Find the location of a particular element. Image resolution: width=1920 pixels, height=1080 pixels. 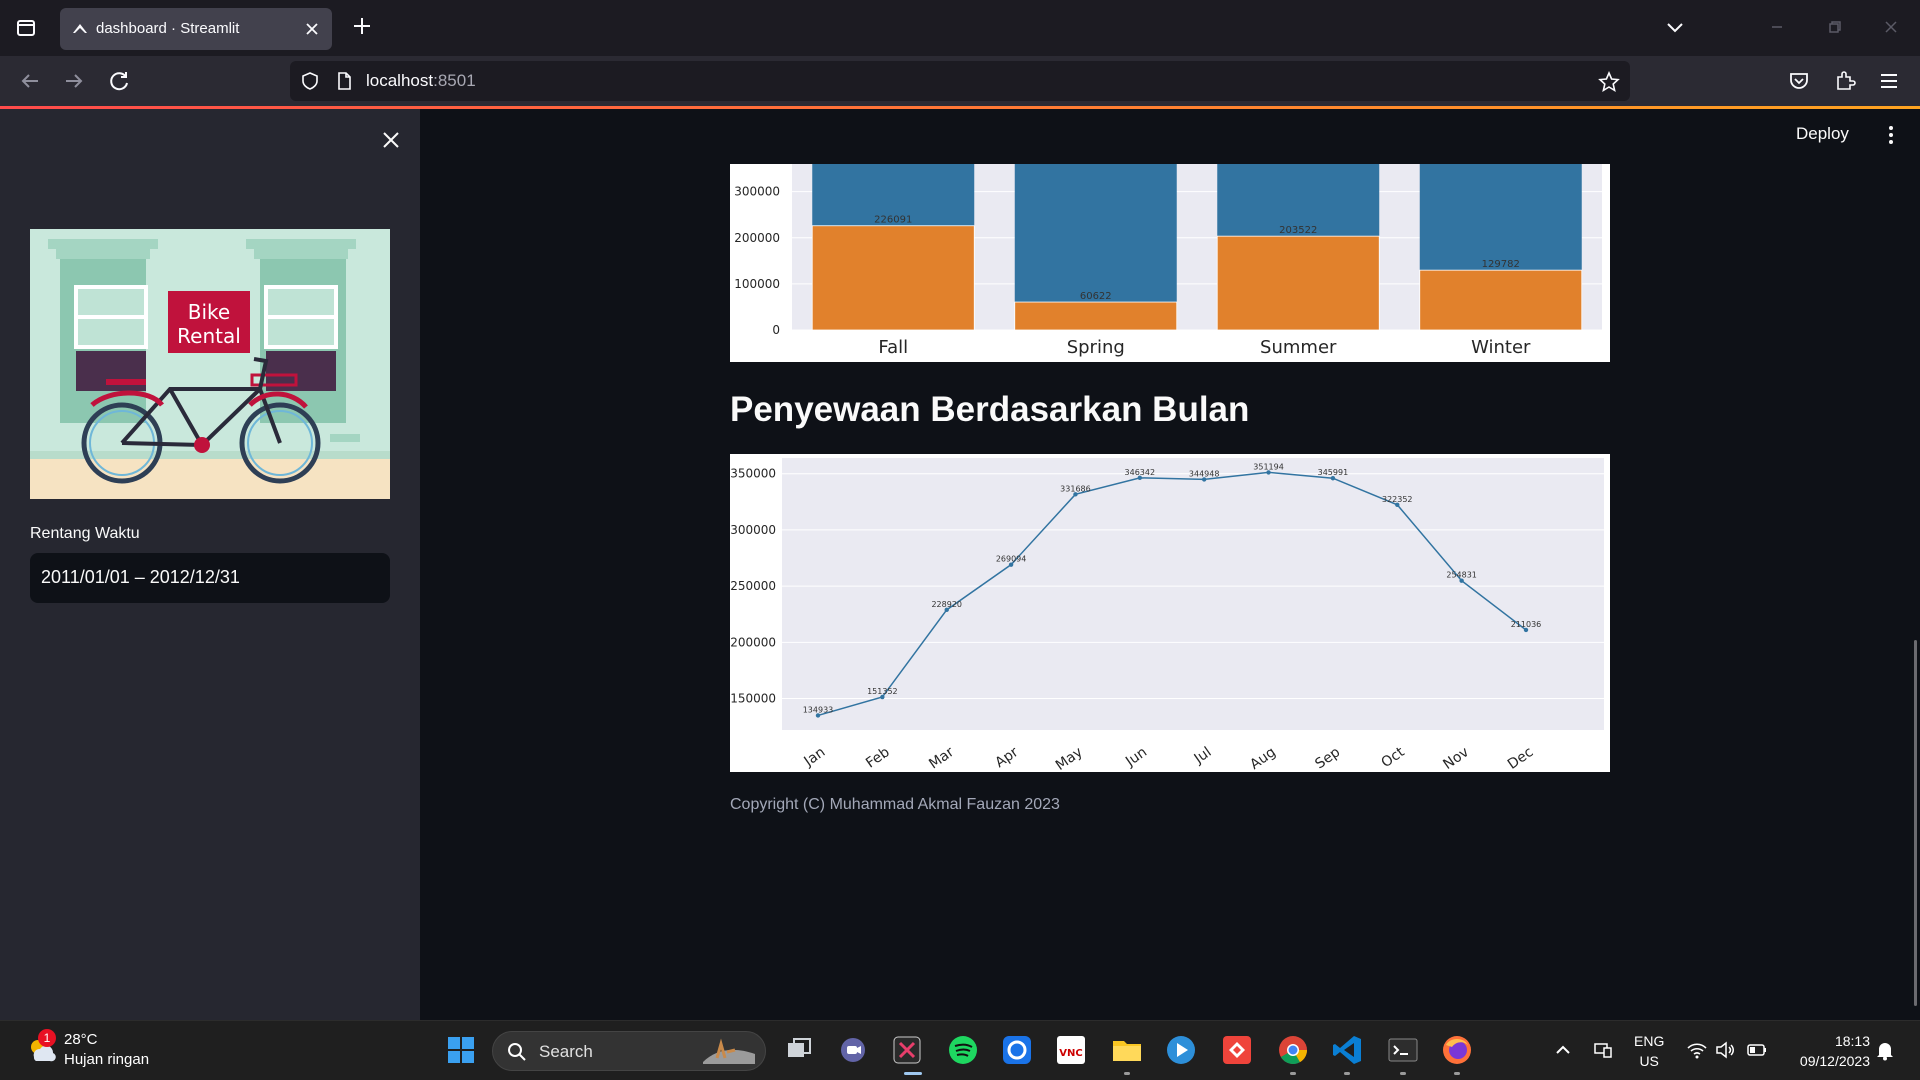

browser-nav-bar: localhost:8501 is located at coordinates (960, 81).